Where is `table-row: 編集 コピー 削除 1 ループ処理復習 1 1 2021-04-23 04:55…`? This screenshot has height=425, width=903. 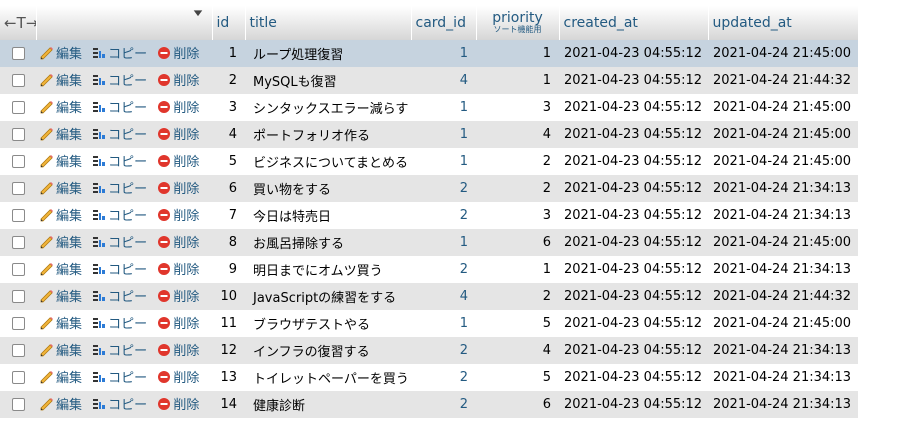 table-row: 編集 コピー 削除 1 ループ処理復習 1 1 2021-04-23 04:55… is located at coordinates (429, 53).